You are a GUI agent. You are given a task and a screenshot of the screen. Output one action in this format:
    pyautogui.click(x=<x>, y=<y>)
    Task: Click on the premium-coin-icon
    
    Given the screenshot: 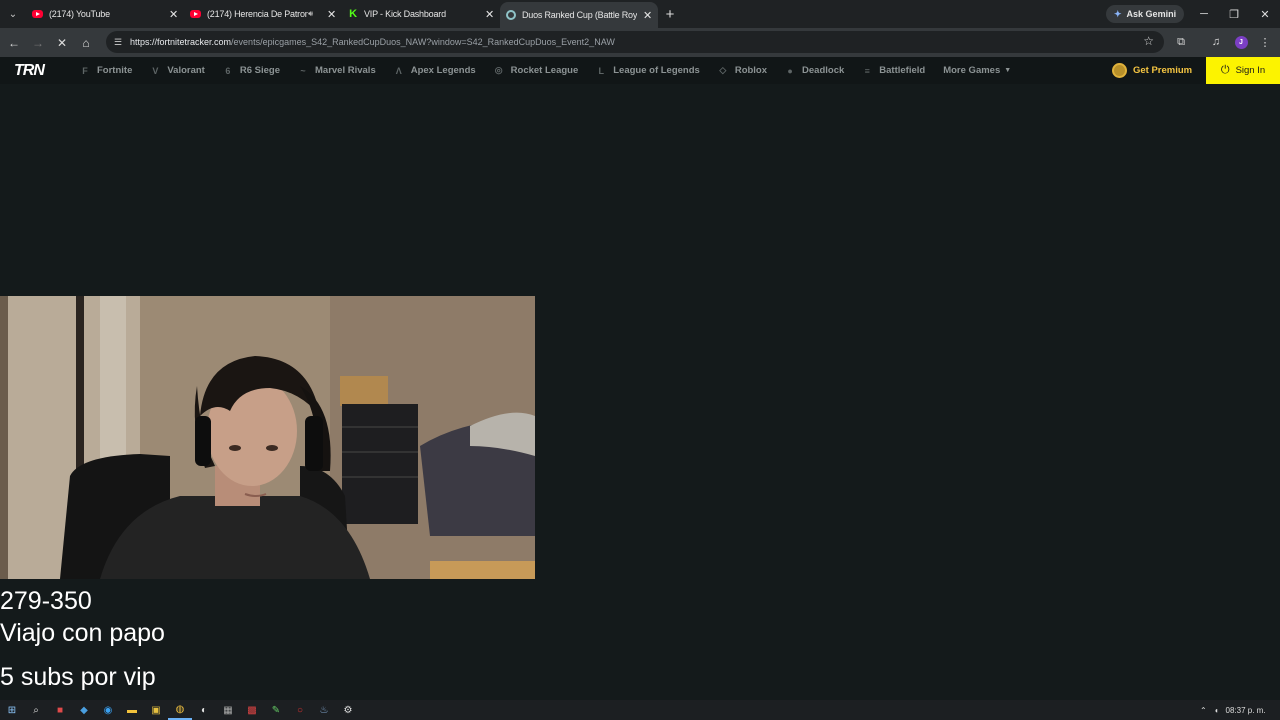 What is the action you would take?
    pyautogui.click(x=1119, y=70)
    